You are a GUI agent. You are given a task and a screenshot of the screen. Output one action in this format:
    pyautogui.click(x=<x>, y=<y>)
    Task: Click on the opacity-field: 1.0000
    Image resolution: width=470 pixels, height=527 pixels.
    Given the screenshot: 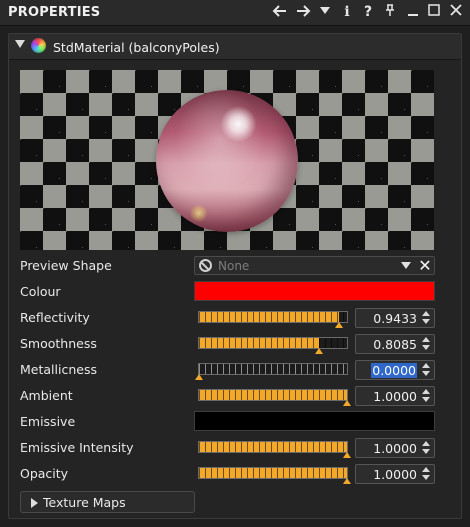 What is the action you would take?
    pyautogui.click(x=395, y=474)
    